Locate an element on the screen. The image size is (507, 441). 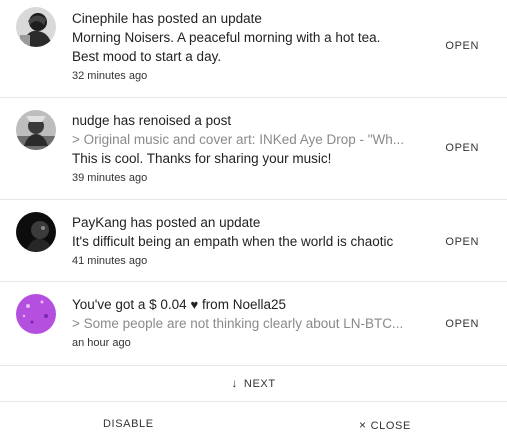
notification-title: Cinephile has posted an update is located at coordinates (167, 18).